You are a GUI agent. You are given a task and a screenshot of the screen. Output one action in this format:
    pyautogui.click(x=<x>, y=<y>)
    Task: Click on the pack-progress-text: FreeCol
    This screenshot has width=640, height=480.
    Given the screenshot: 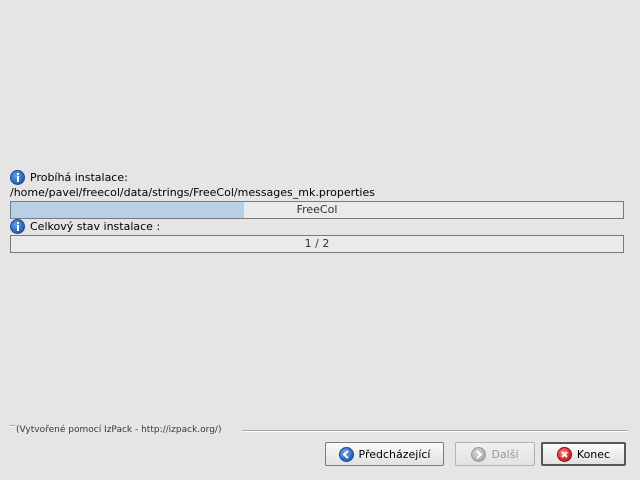 What is the action you would take?
    pyautogui.click(x=317, y=209)
    